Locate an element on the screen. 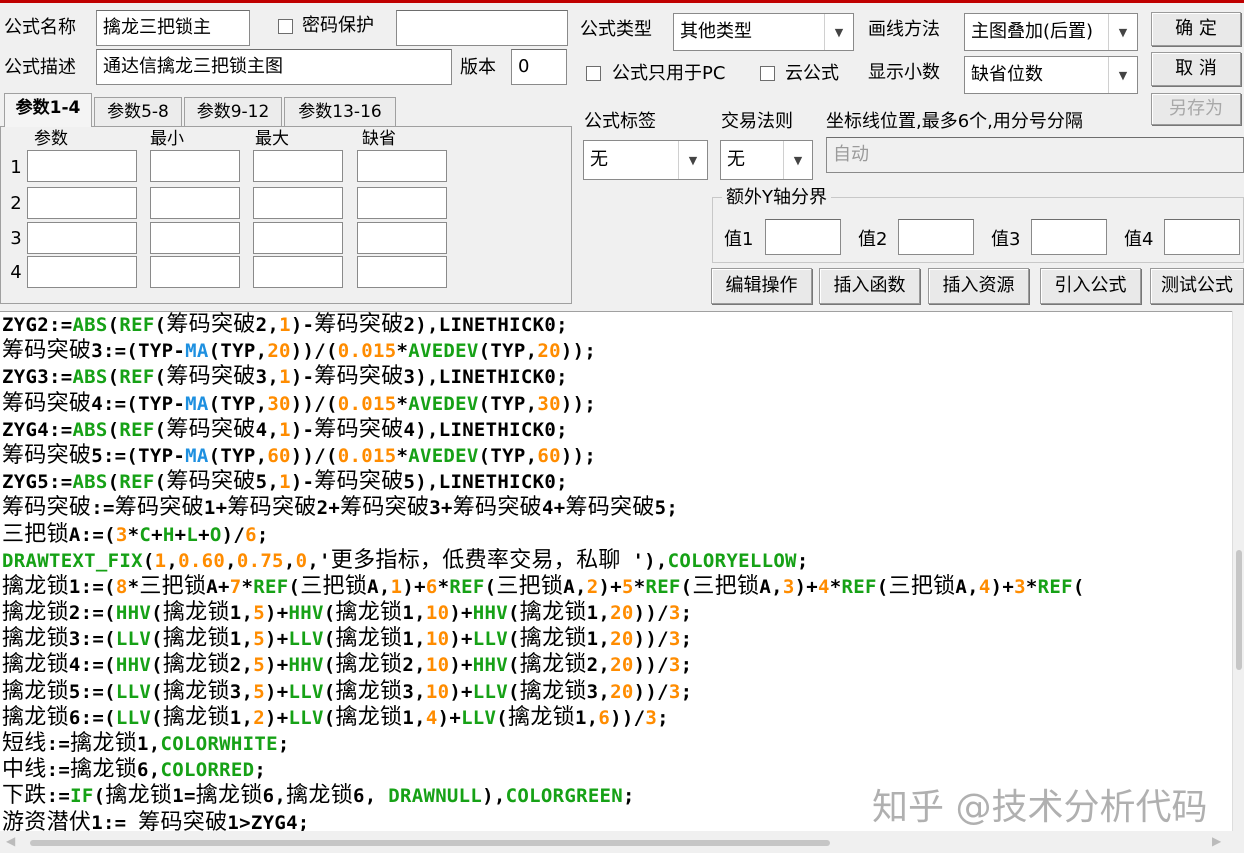 The width and height of the screenshot is (1244, 853). code-token: ( is located at coordinates (113, 482).